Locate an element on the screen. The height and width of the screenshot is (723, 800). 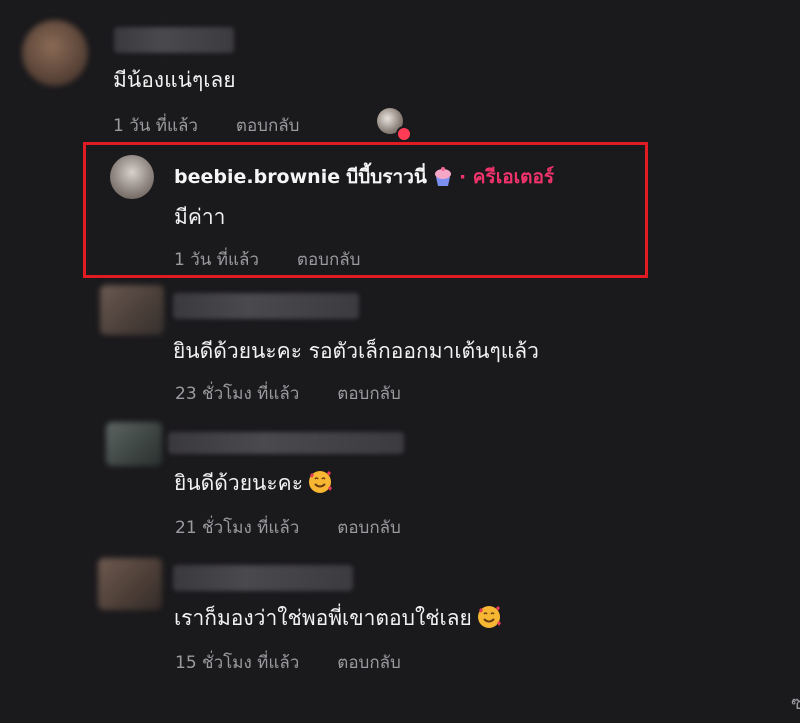
comment-text: ยินดีด้วยนะคะ is located at coordinates (253, 483).